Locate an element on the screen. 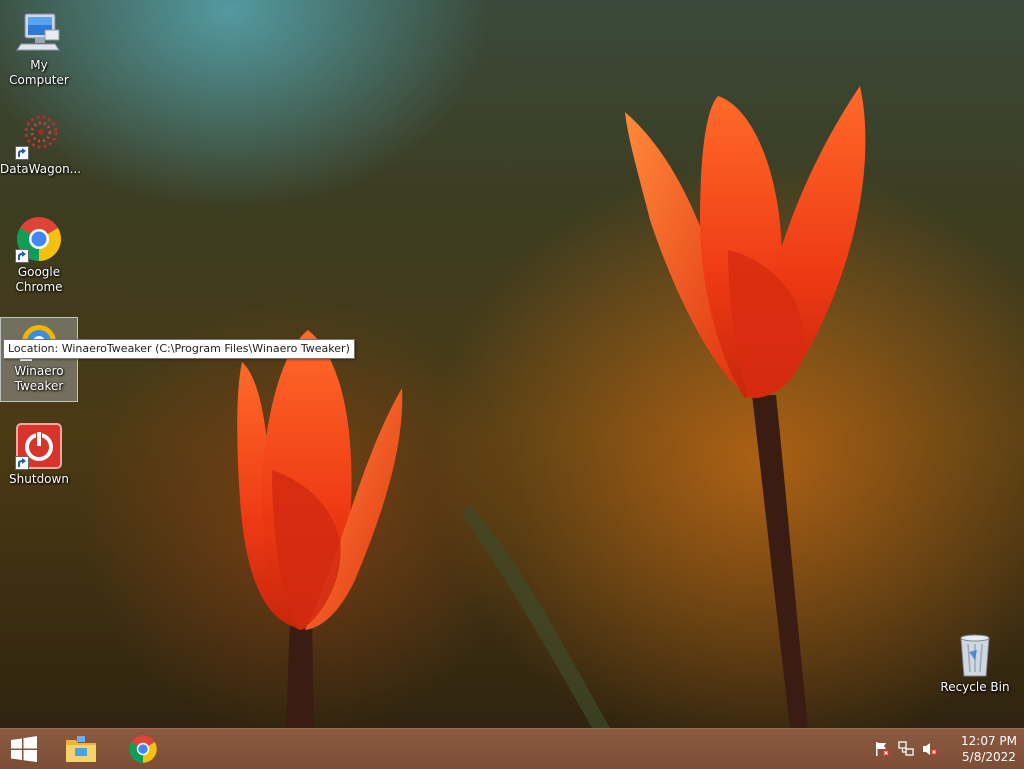  computer-icon is located at coordinates (39, 32).